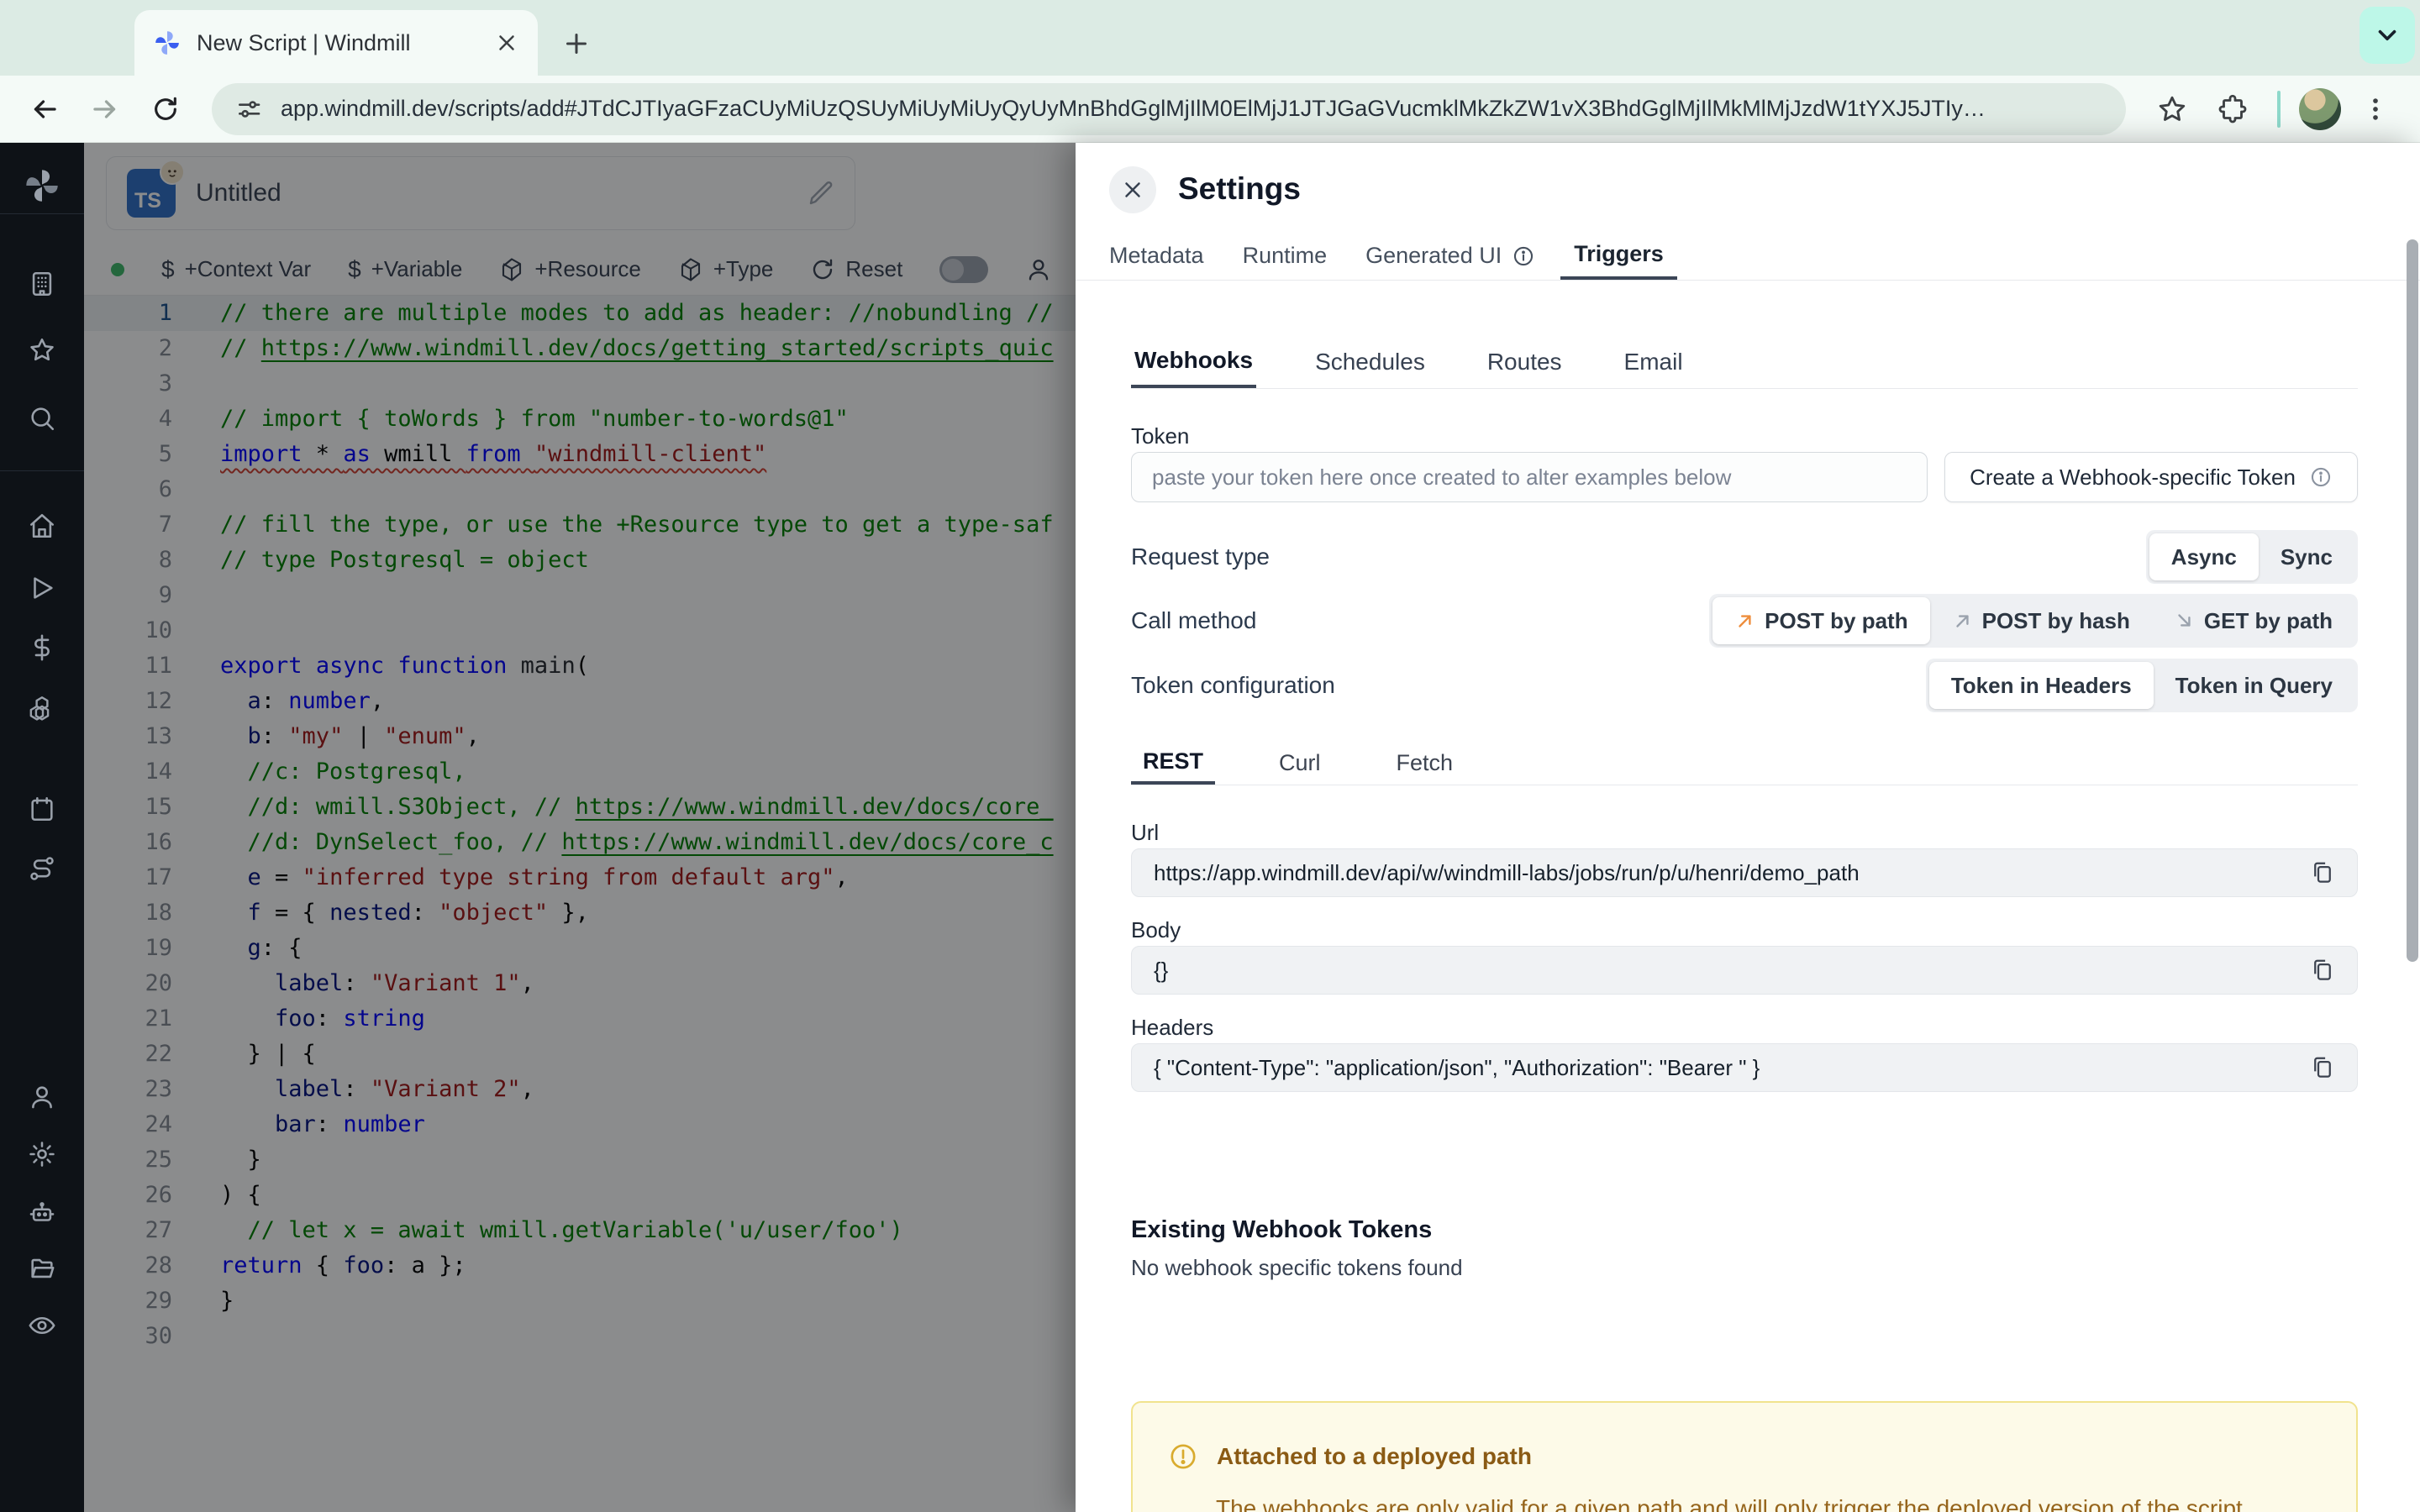 The width and height of the screenshot is (2420, 1512). Describe the element at coordinates (248, 109) in the screenshot. I see `tune-icon` at that location.